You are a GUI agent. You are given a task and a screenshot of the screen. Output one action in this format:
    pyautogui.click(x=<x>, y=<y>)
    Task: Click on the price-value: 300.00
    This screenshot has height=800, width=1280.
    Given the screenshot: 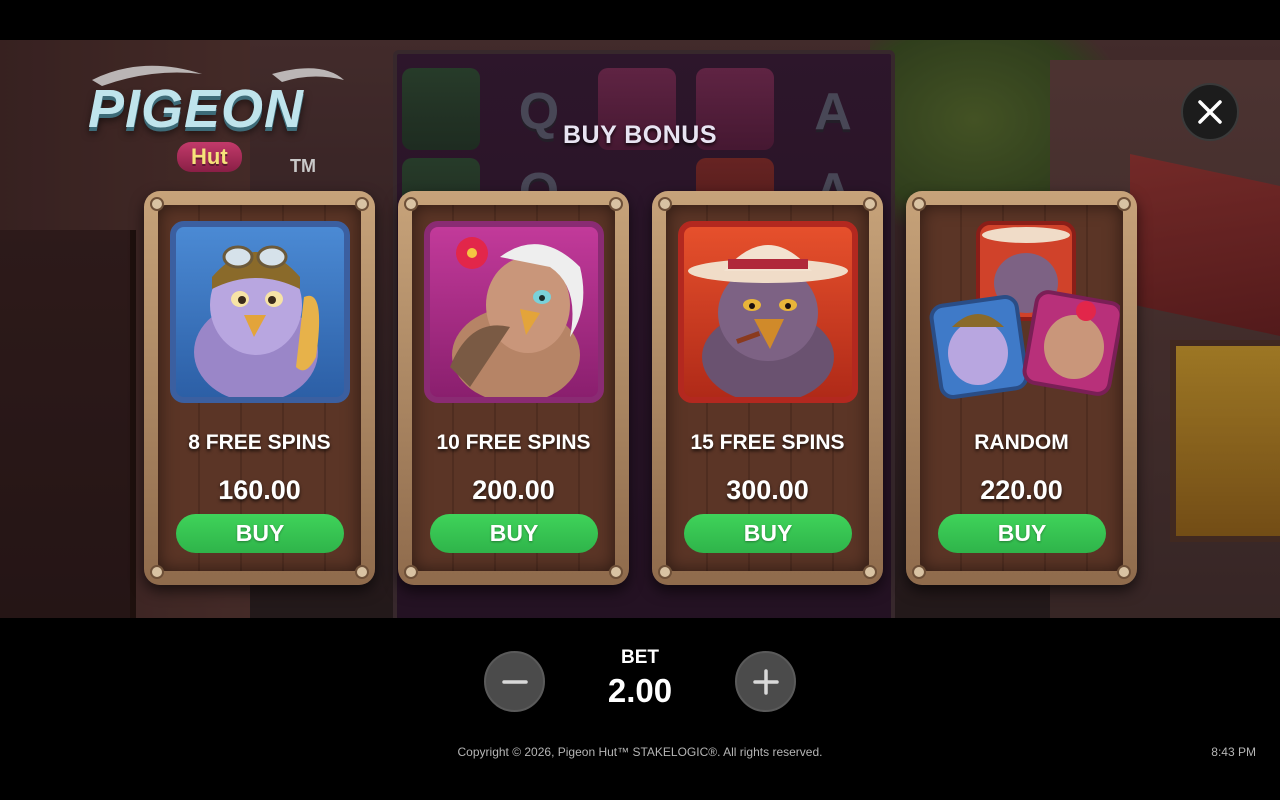 What is the action you would take?
    pyautogui.click(x=767, y=490)
    